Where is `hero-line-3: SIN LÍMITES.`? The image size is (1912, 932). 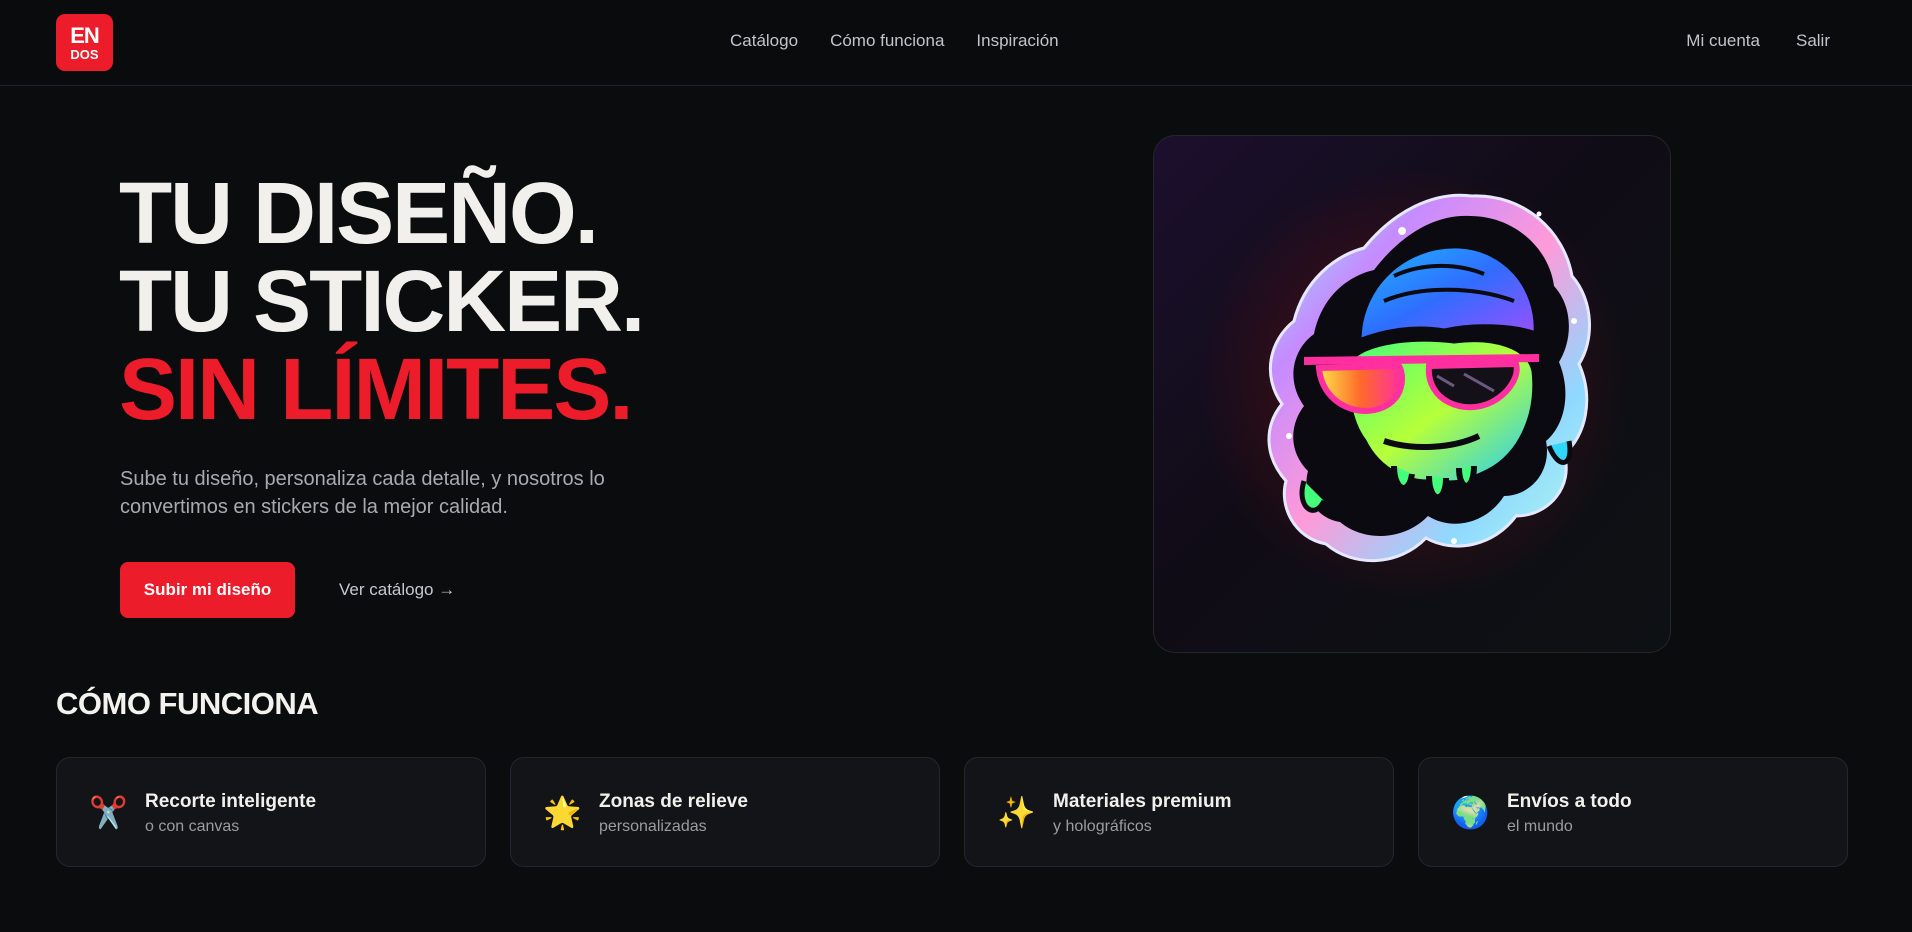 hero-line-3: SIN LÍMITES. is located at coordinates (376, 389).